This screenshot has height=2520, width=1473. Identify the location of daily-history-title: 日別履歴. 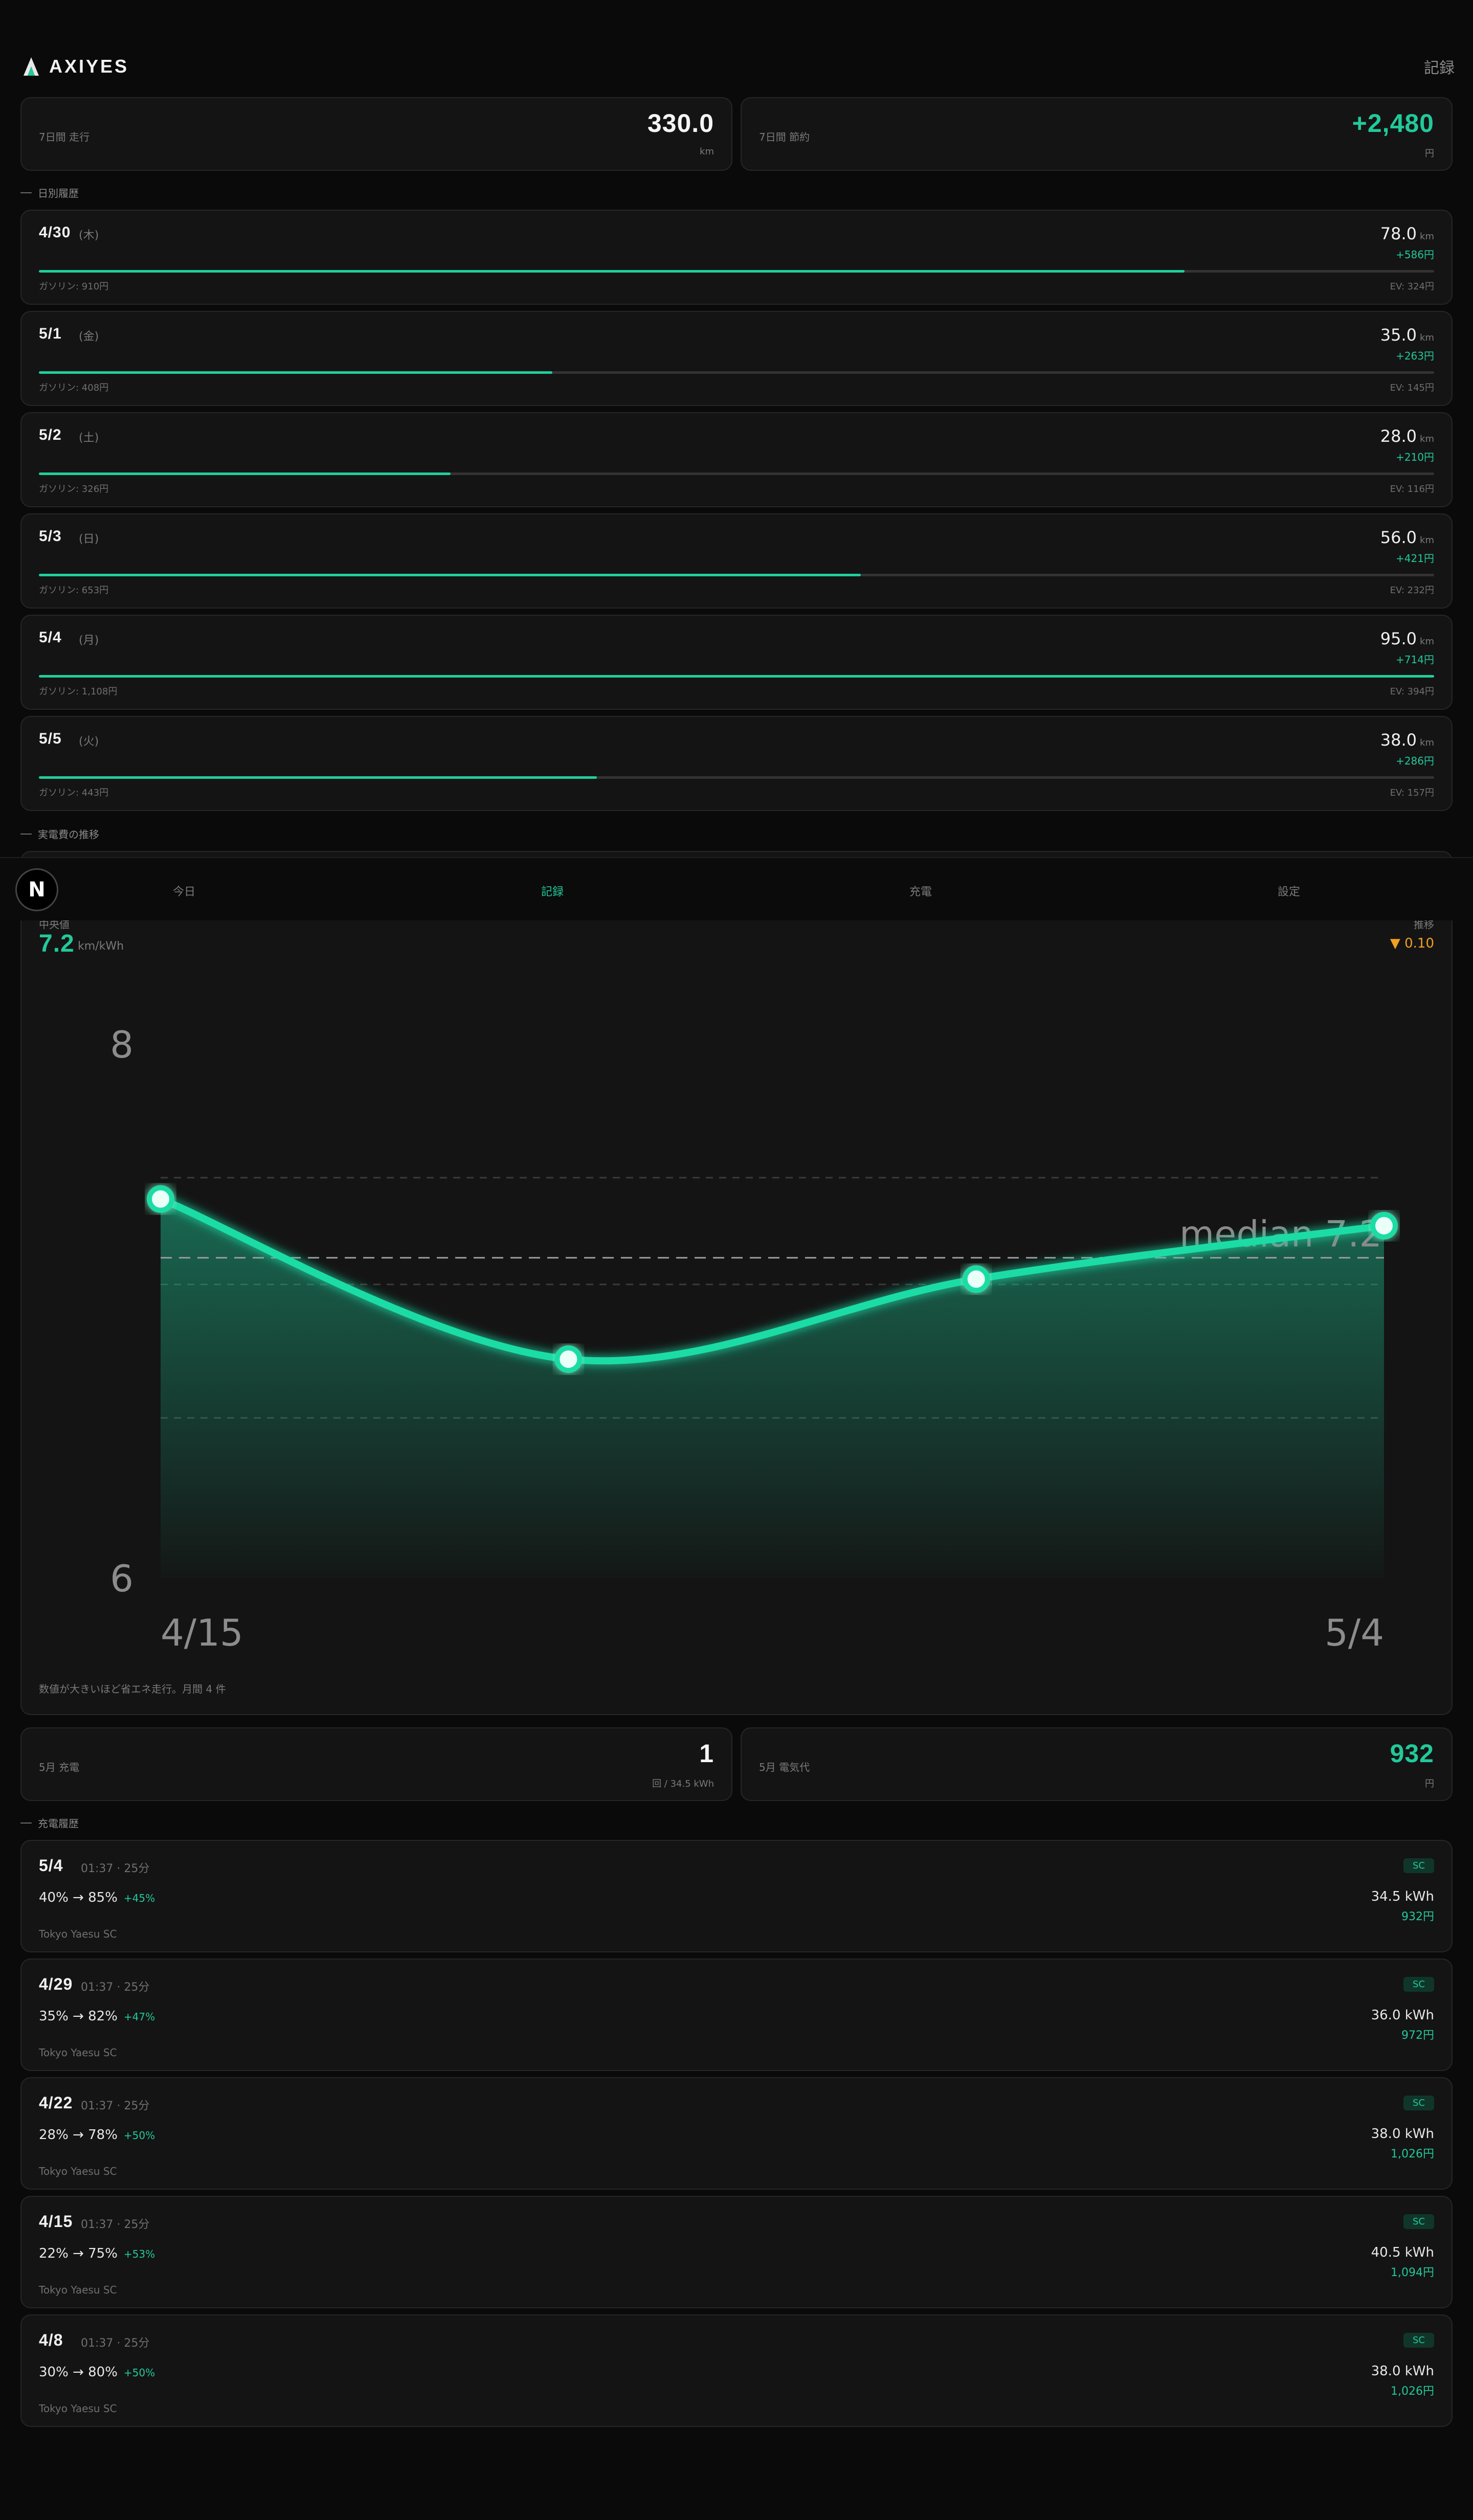
(49, 192).